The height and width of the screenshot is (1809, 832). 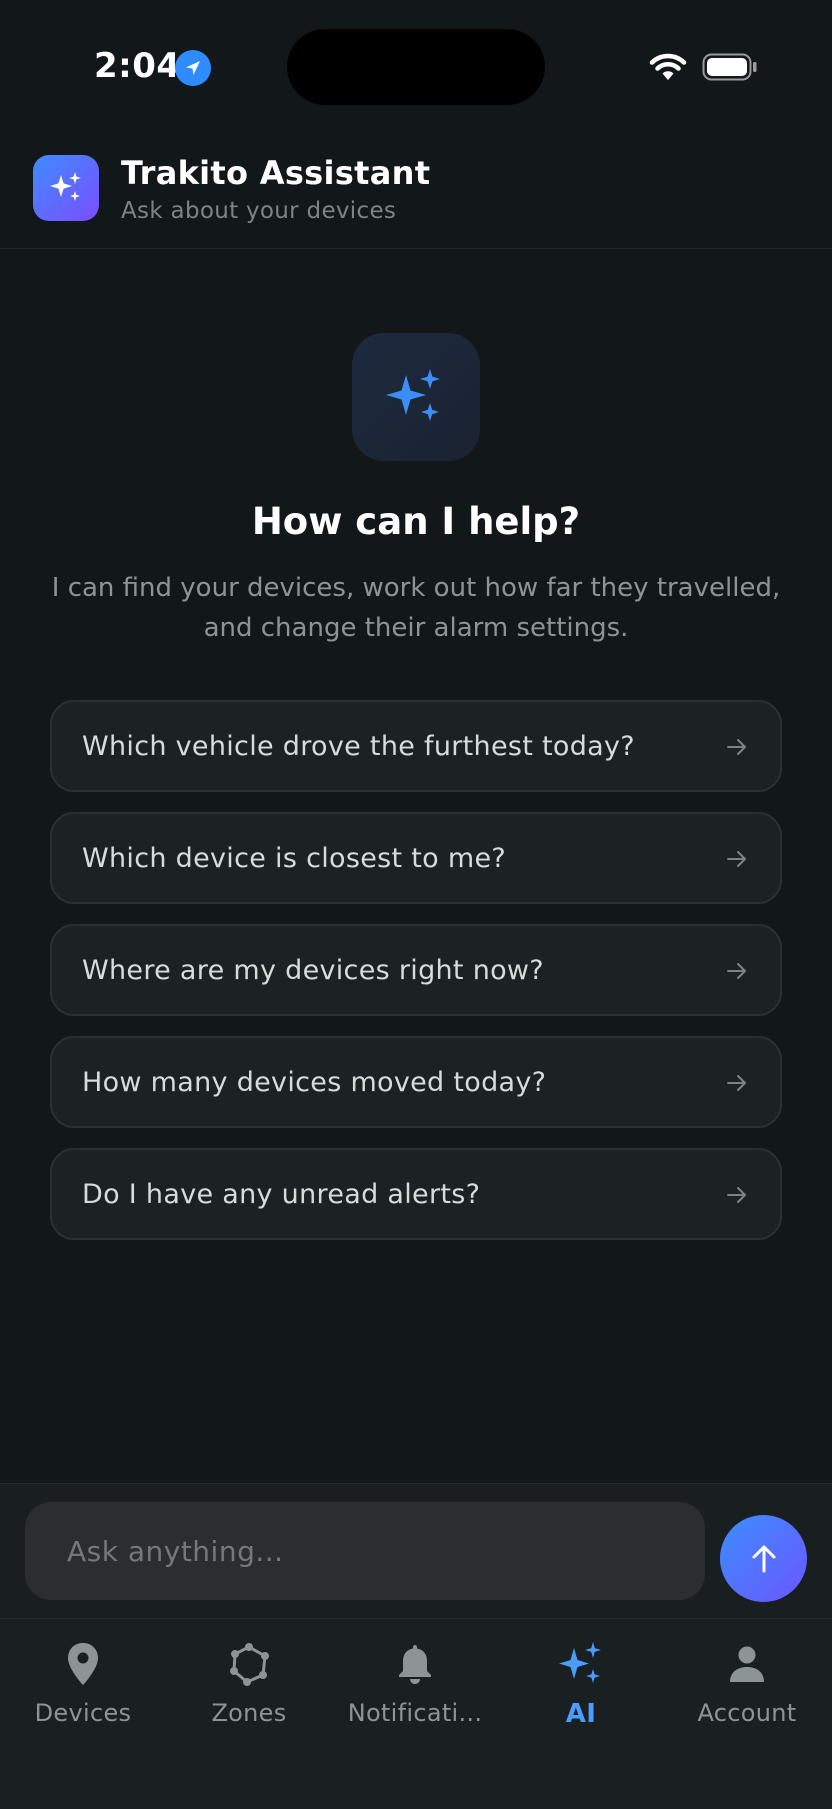 What do you see at coordinates (83, 1713) in the screenshot?
I see `tab-label: Devices` at bounding box center [83, 1713].